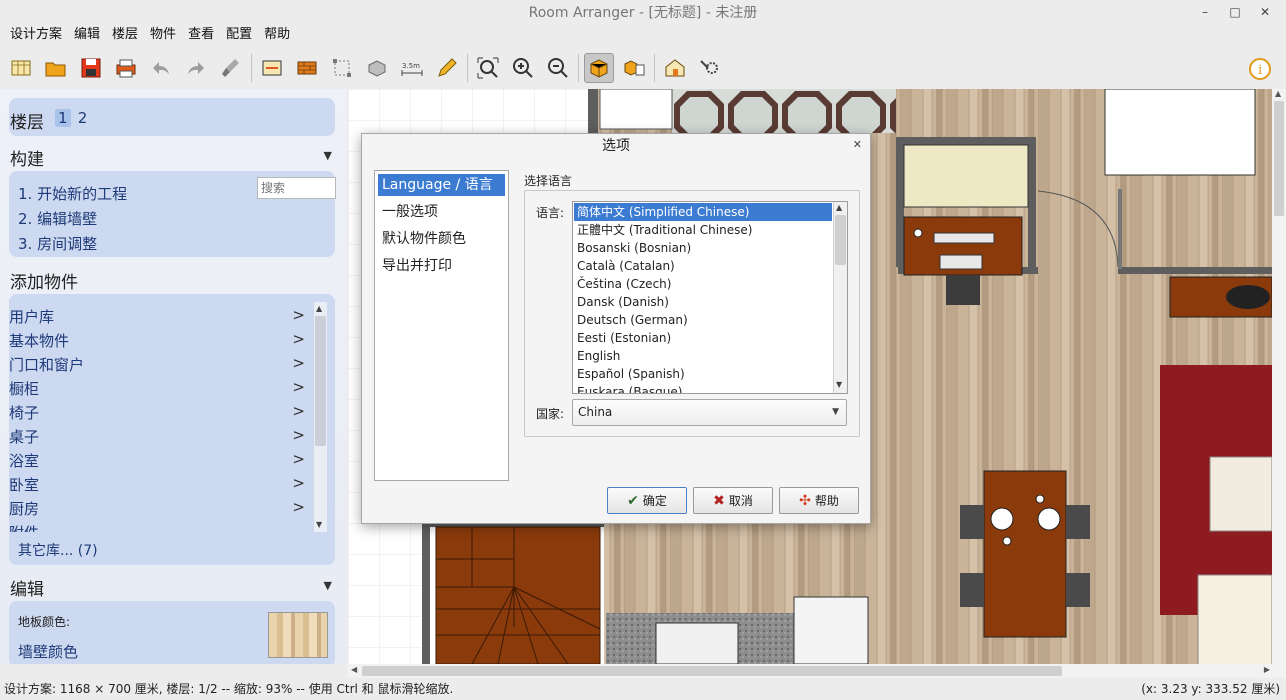  Describe the element at coordinates (733, 500) in the screenshot. I see `cancel-button: ✖ 取消` at that location.